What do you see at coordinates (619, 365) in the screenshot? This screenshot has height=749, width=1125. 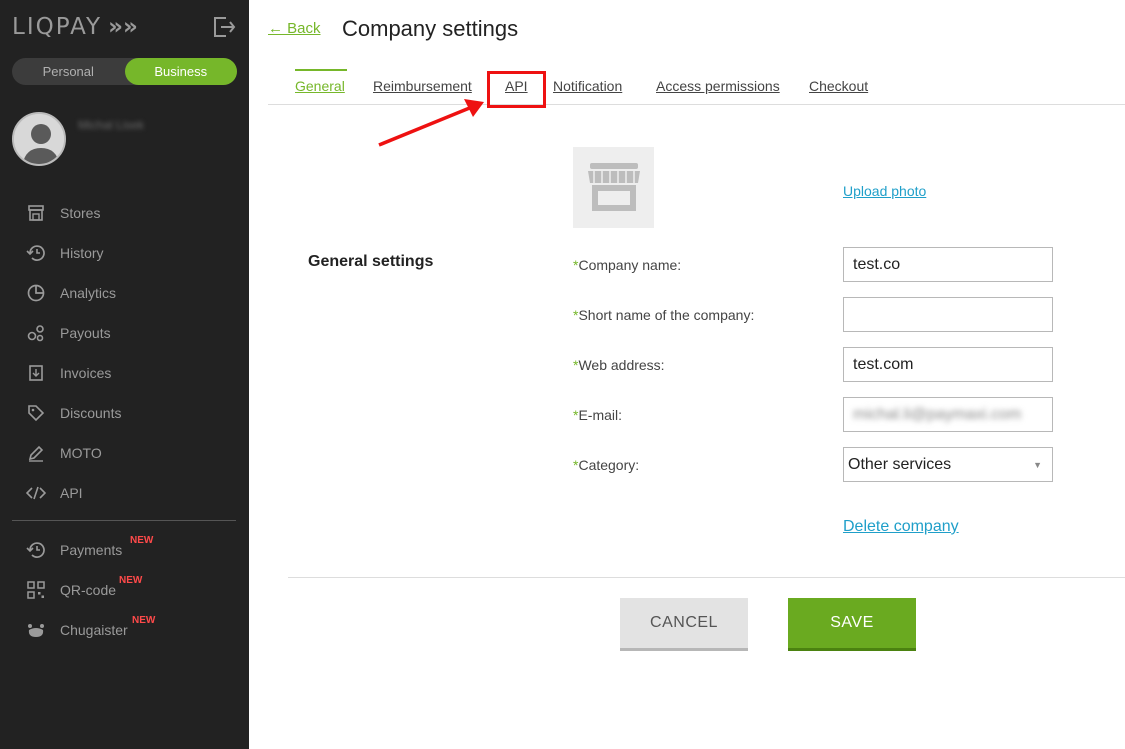 I see `web-address-label: *Web address:` at bounding box center [619, 365].